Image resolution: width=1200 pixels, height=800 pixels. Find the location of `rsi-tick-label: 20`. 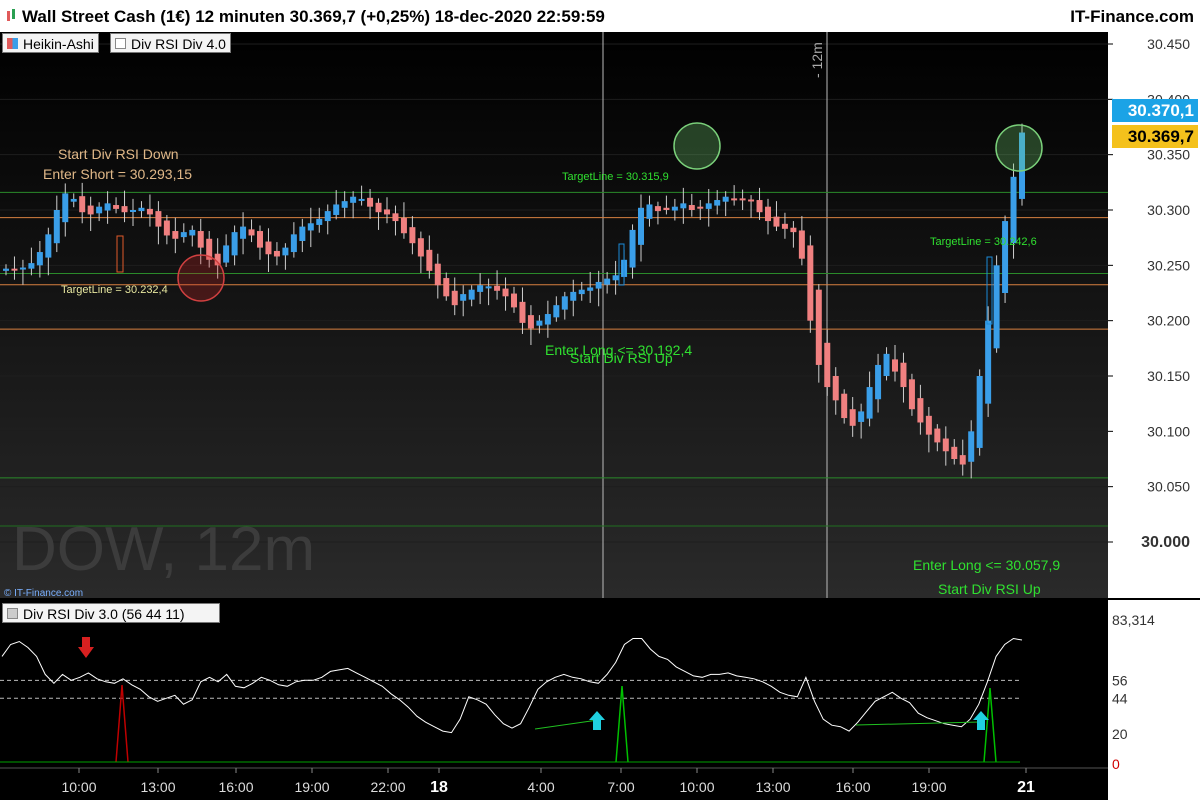

rsi-tick-label: 20 is located at coordinates (1120, 734).